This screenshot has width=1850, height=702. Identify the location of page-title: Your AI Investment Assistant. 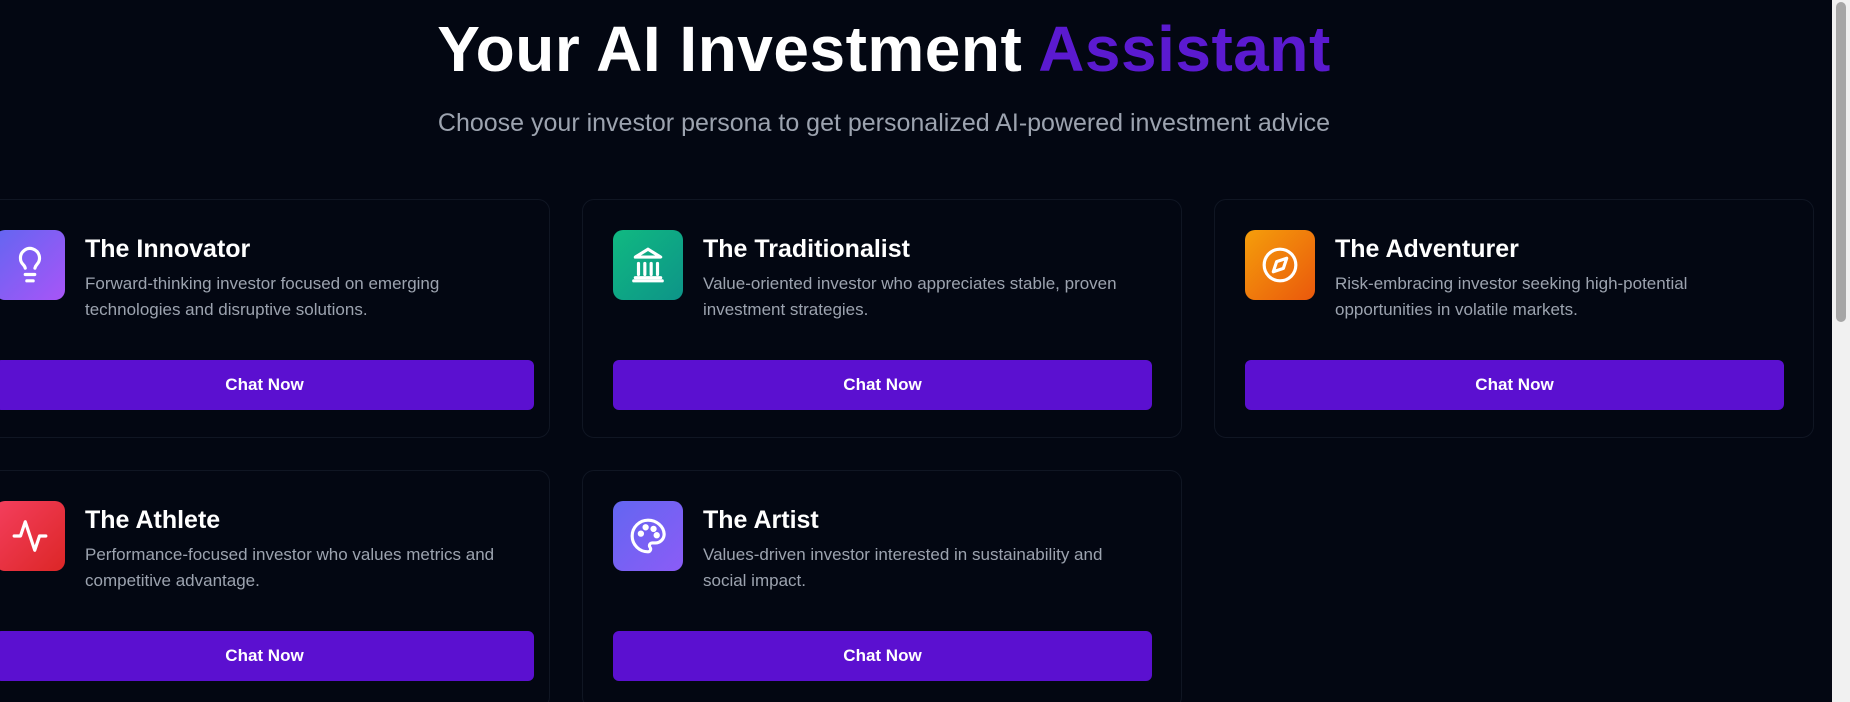
(884, 49).